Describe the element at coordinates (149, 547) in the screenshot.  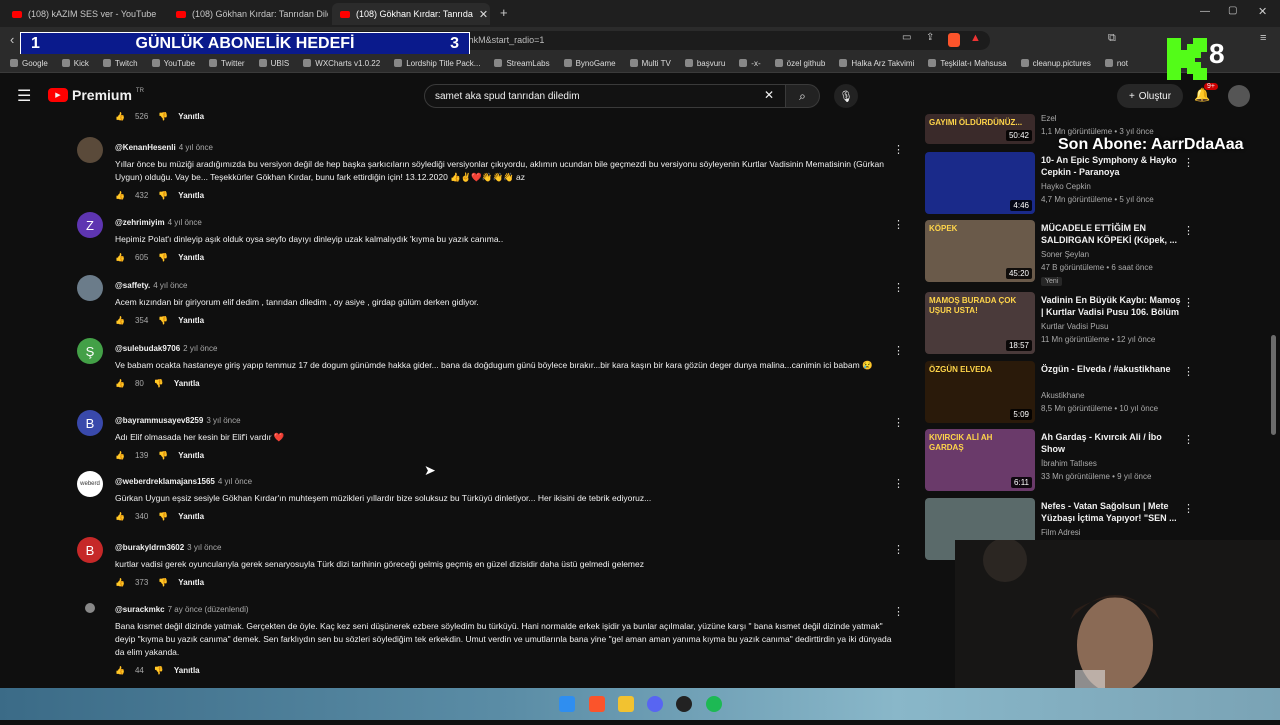
I see `comment-author: @burakyldrm3602` at that location.